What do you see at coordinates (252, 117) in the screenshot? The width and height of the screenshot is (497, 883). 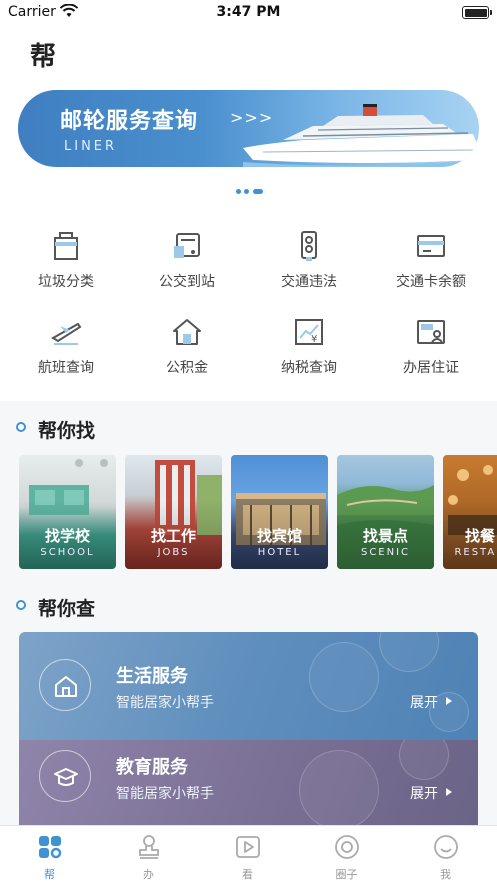 I see `banner-arrows: >>>` at bounding box center [252, 117].